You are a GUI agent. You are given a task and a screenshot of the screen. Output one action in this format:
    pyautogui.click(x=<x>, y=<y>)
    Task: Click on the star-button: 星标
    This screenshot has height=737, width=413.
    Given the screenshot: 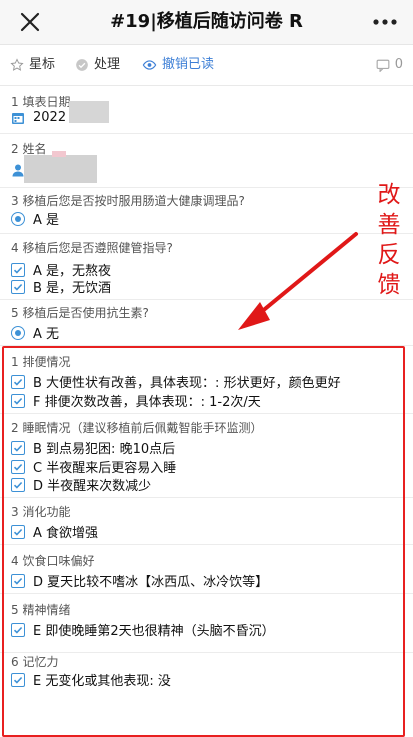 What is the action you would take?
    pyautogui.click(x=32, y=65)
    